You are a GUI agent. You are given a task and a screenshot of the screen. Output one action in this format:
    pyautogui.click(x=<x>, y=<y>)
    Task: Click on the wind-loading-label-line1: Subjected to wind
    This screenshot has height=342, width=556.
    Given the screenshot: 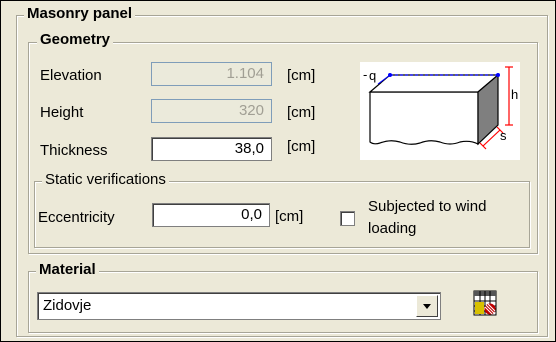 What is the action you would take?
    pyautogui.click(x=427, y=206)
    